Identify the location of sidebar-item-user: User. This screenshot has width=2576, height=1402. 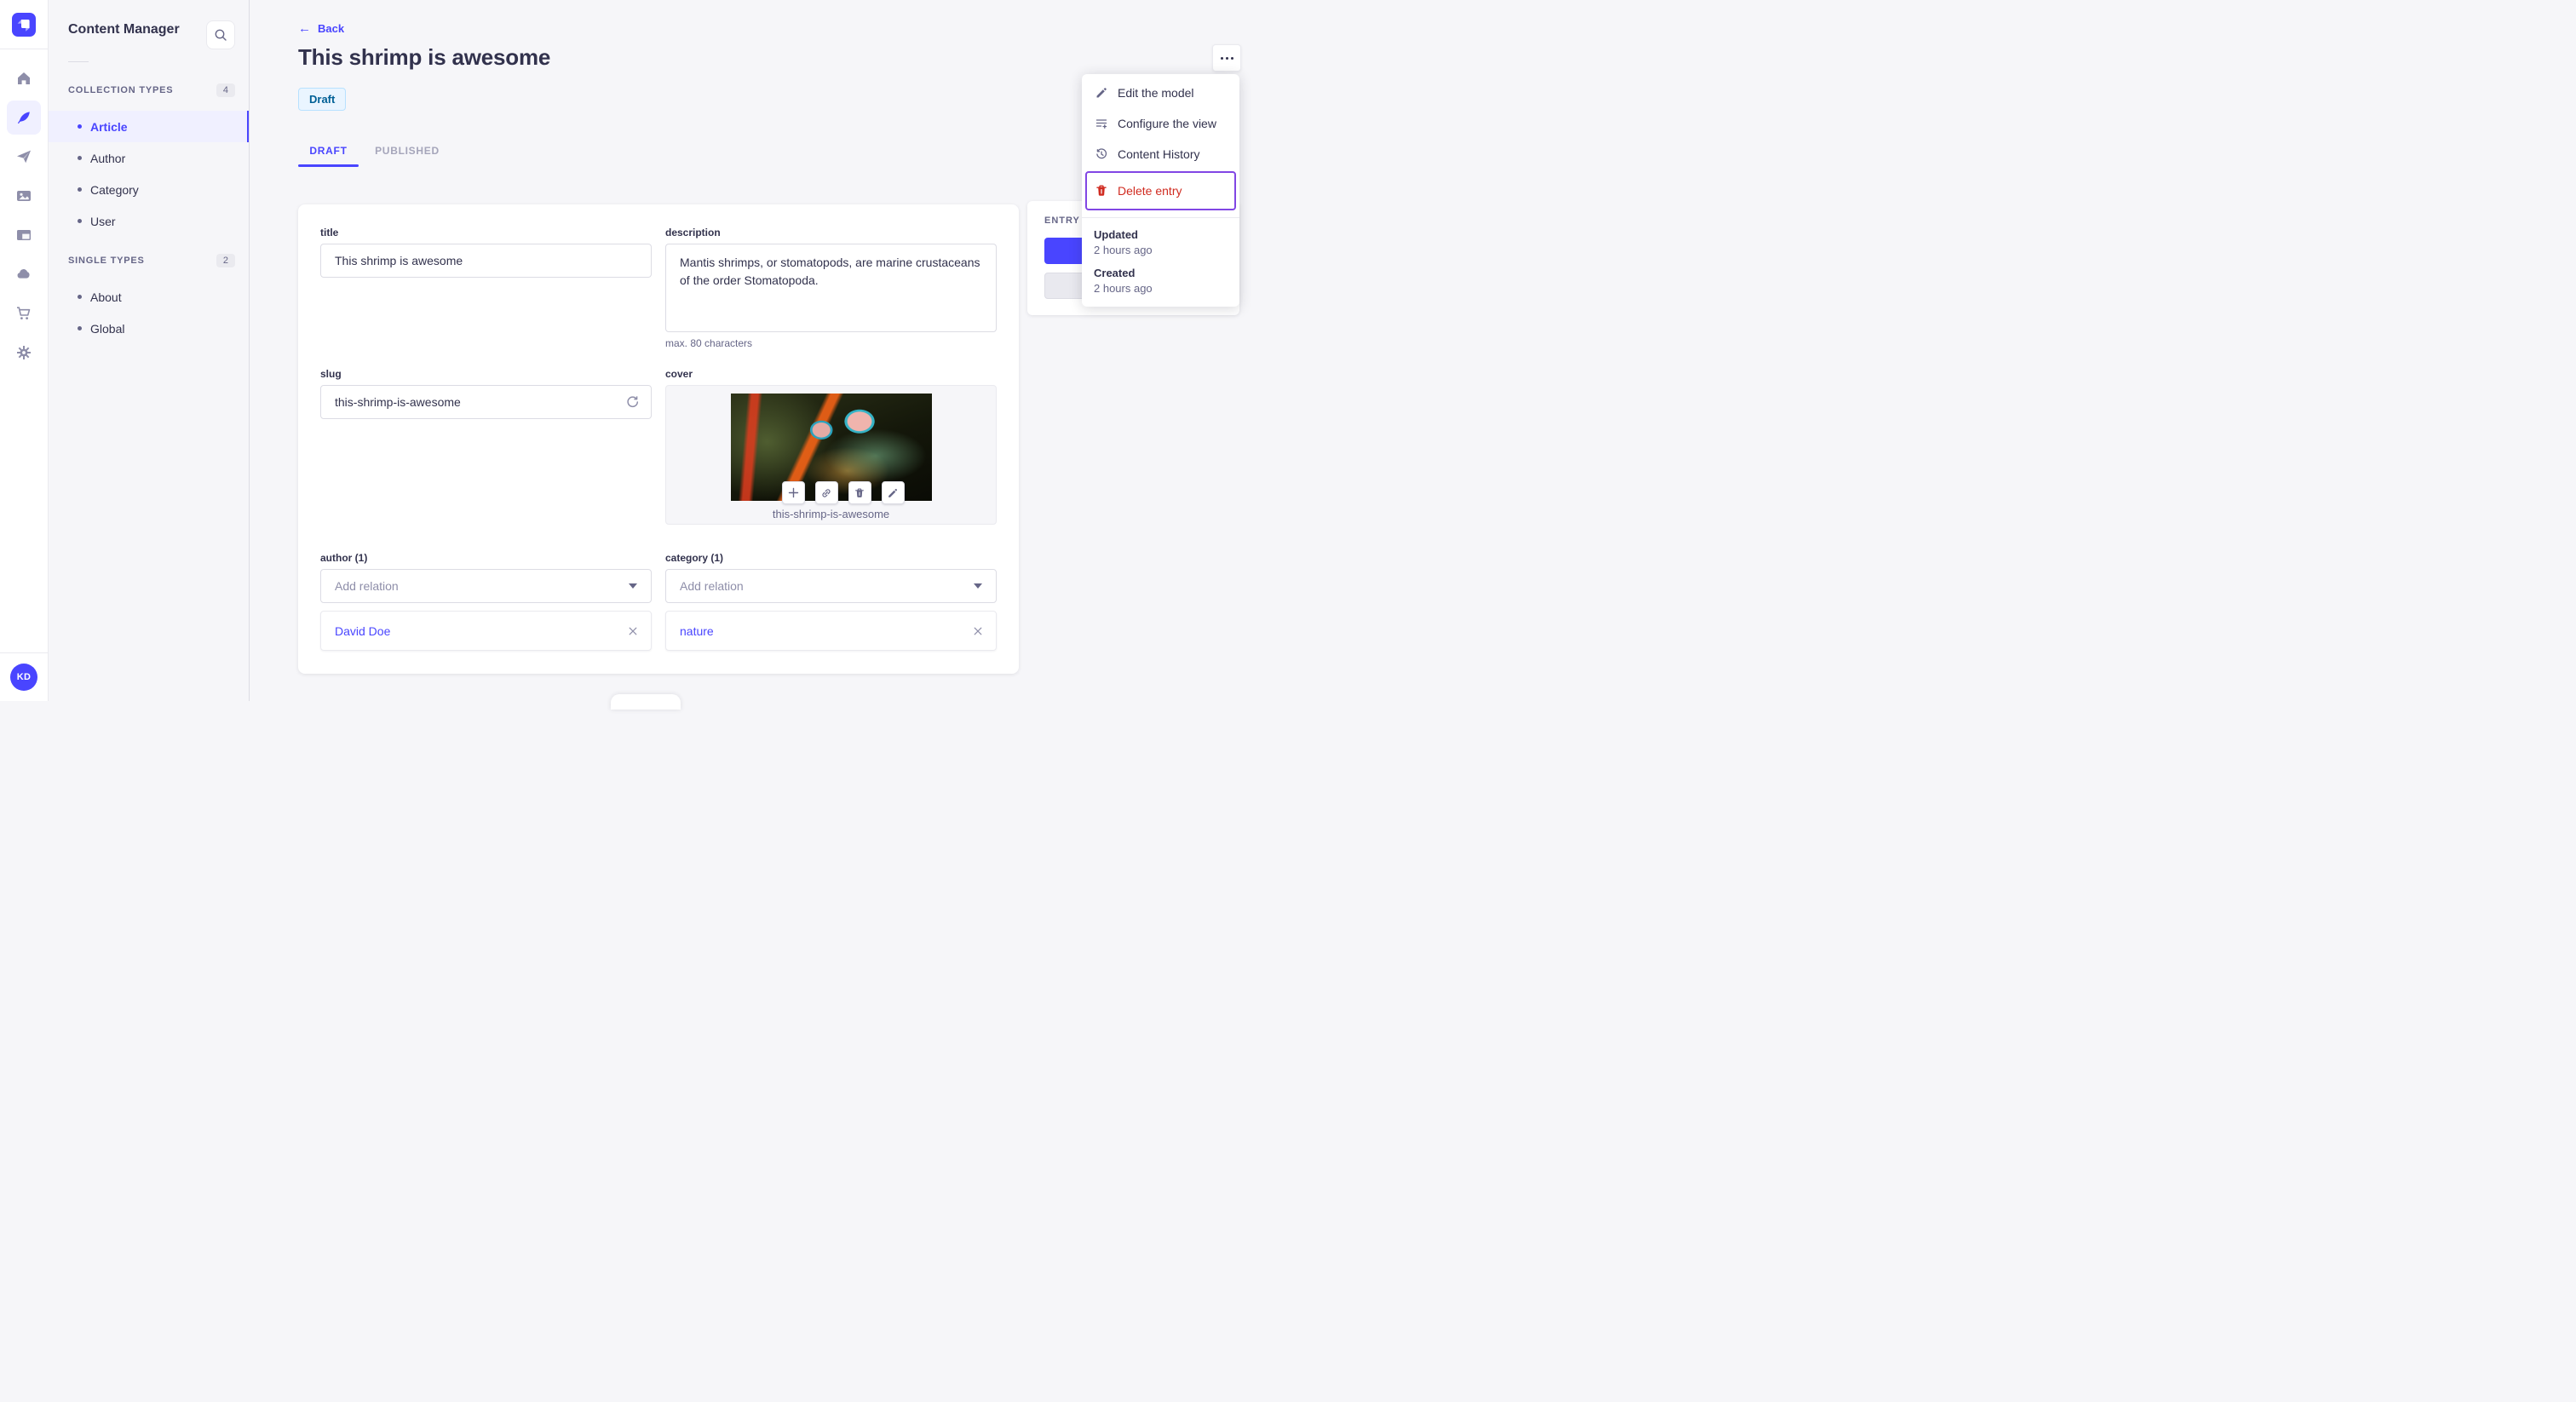
(148, 221).